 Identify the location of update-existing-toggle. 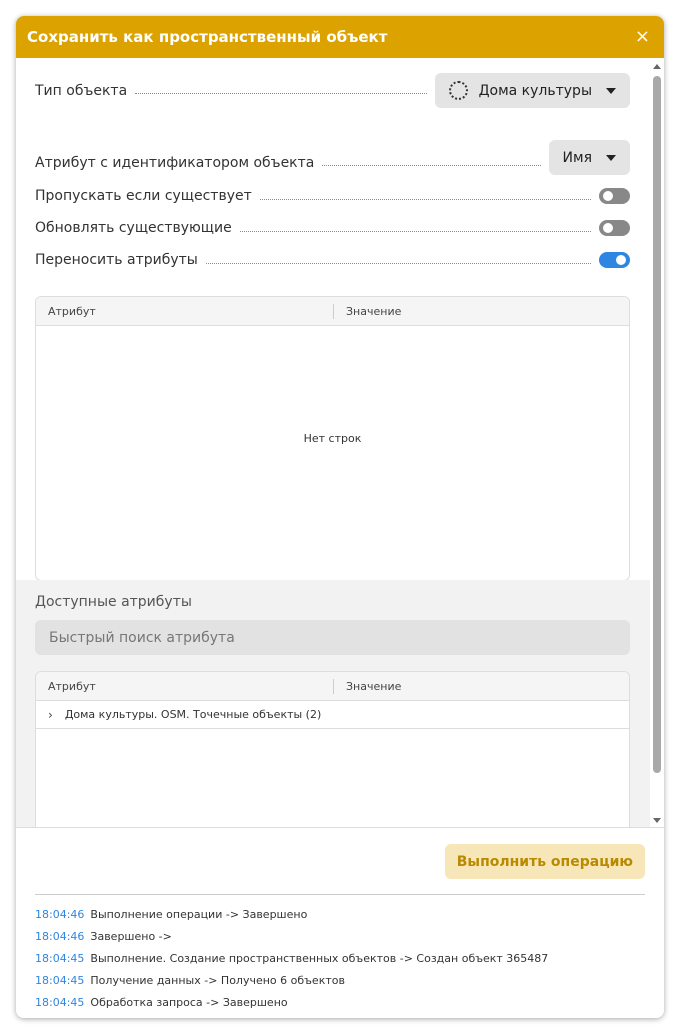
(614, 228).